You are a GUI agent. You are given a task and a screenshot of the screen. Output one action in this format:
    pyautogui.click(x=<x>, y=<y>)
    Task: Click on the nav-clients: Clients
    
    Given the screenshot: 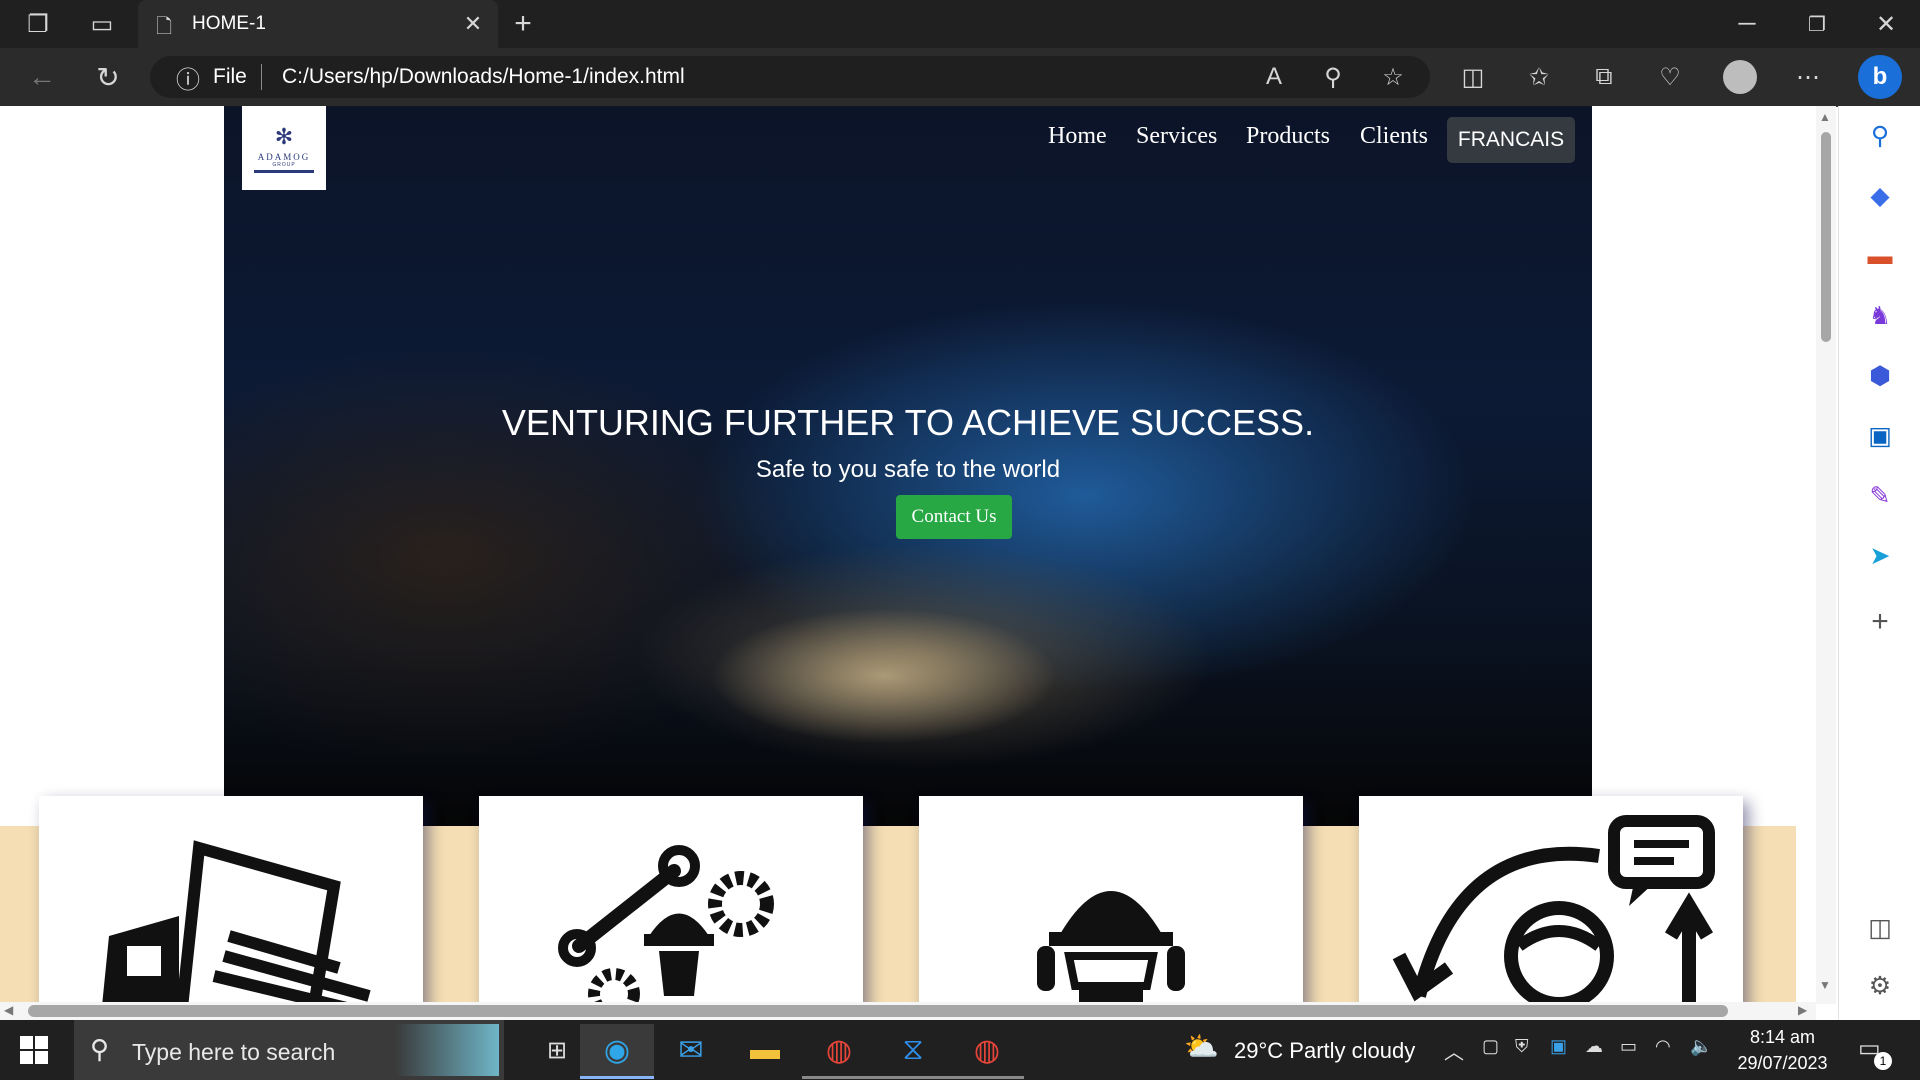 What is the action you would take?
    pyautogui.click(x=1394, y=136)
    